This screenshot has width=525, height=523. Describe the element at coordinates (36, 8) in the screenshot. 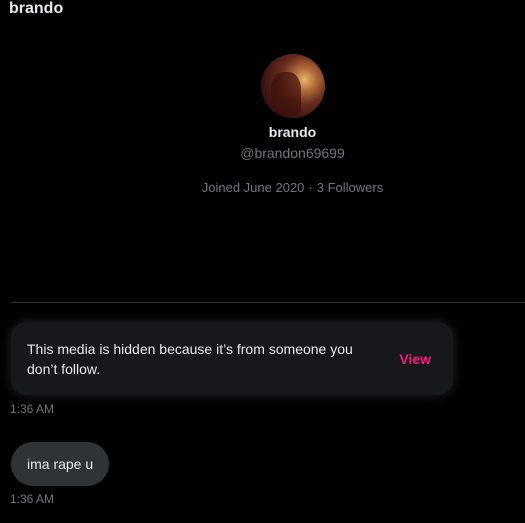

I see `conversation-title: brando` at that location.